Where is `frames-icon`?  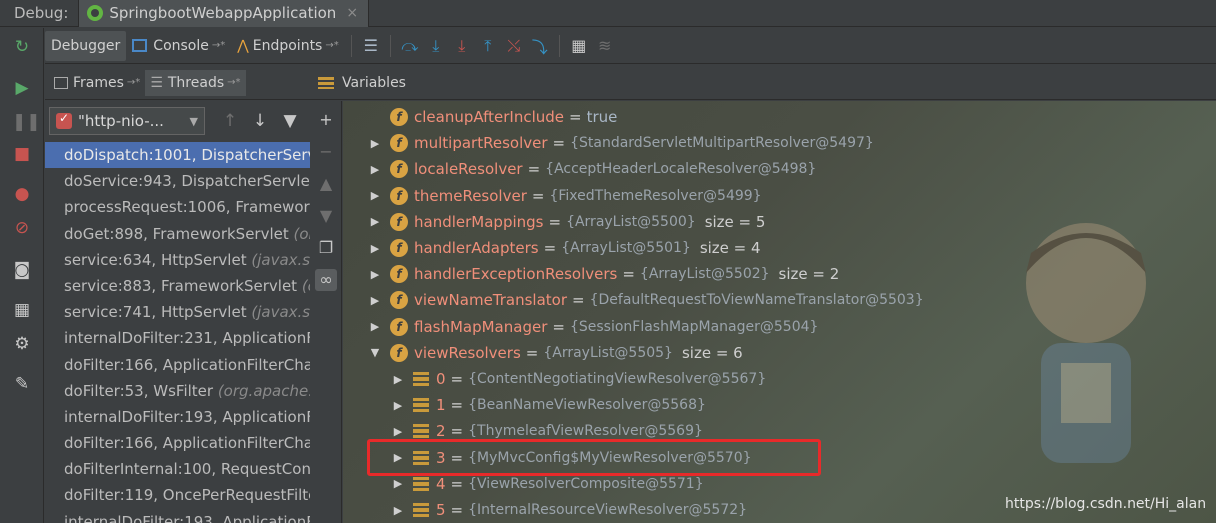 frames-icon is located at coordinates (61, 82).